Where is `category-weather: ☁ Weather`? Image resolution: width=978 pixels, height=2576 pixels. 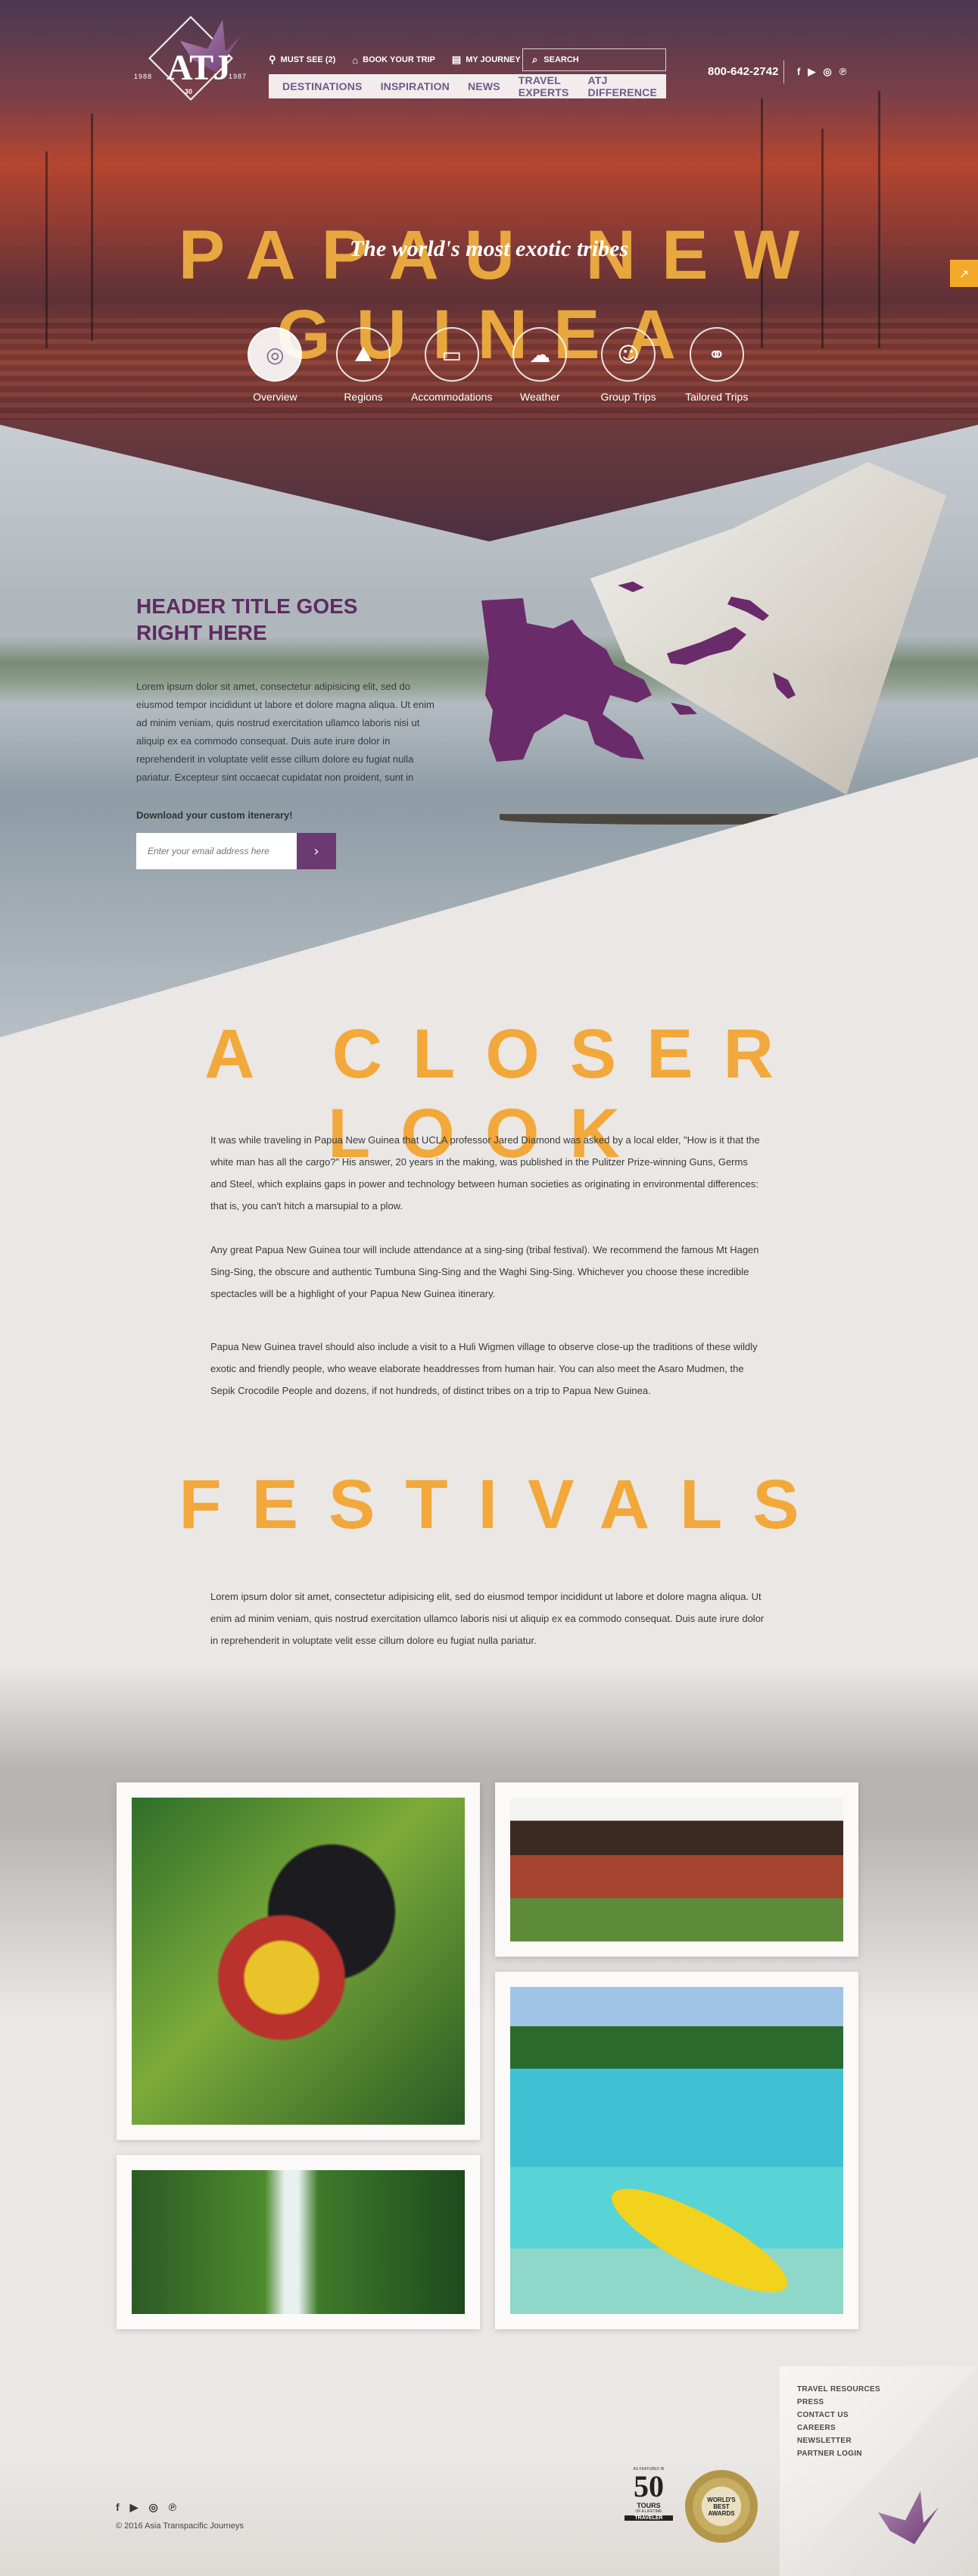
category-weather: ☁ Weather is located at coordinates (540, 365).